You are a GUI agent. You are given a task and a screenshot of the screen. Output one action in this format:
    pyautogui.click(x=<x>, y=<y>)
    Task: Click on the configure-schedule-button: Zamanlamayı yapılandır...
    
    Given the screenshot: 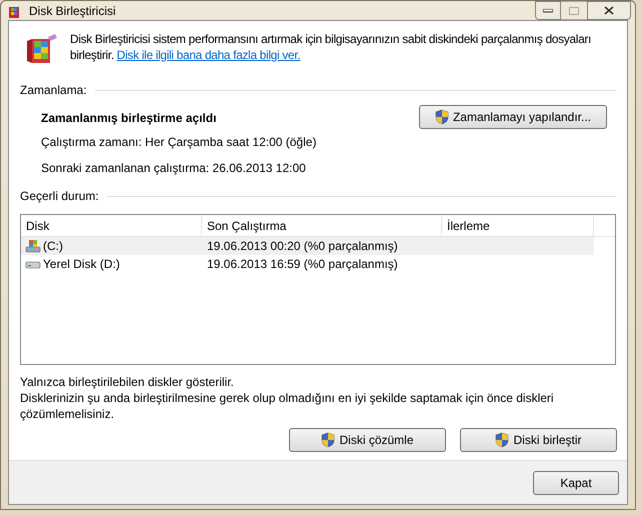 What is the action you would take?
    pyautogui.click(x=513, y=117)
    